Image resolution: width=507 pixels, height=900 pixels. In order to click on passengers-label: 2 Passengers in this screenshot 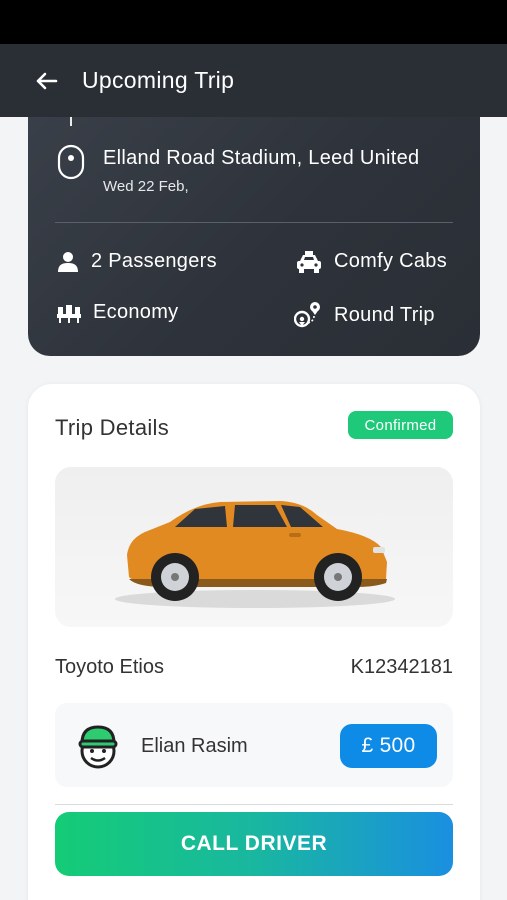, I will do `click(154, 261)`.